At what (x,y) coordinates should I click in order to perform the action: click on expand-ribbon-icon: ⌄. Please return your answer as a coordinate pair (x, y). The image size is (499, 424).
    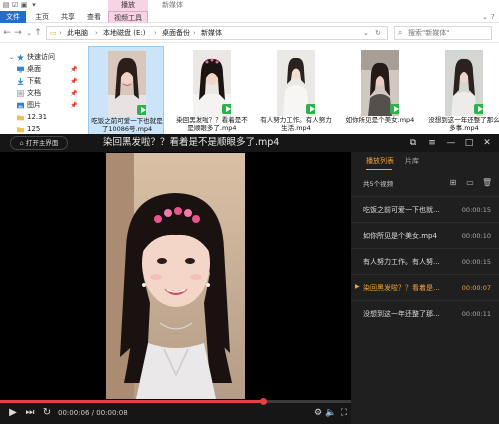
    Looking at the image, I should click on (485, 17).